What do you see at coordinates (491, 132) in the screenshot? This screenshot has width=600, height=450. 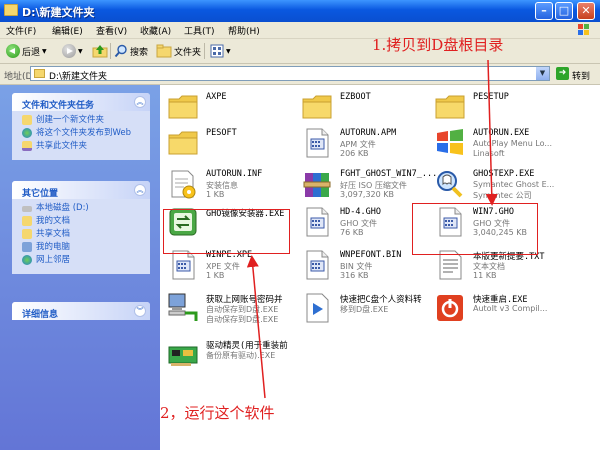 I see `arrow-to-win7-gho` at bounding box center [491, 132].